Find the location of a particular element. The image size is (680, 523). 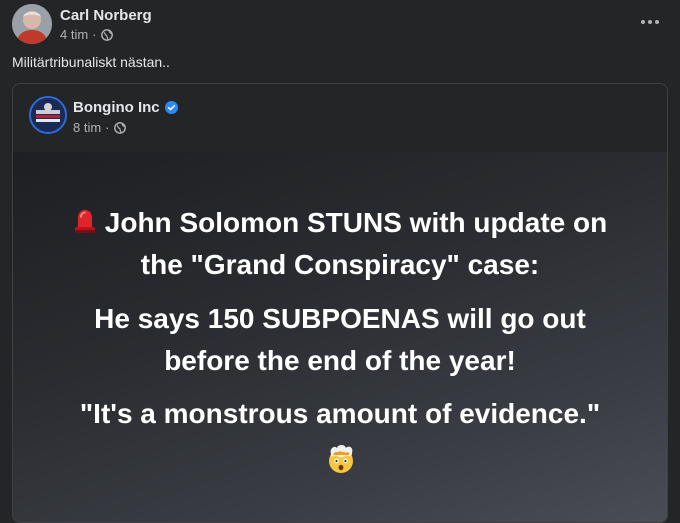

post-timestamp: 4 tim is located at coordinates (74, 34).